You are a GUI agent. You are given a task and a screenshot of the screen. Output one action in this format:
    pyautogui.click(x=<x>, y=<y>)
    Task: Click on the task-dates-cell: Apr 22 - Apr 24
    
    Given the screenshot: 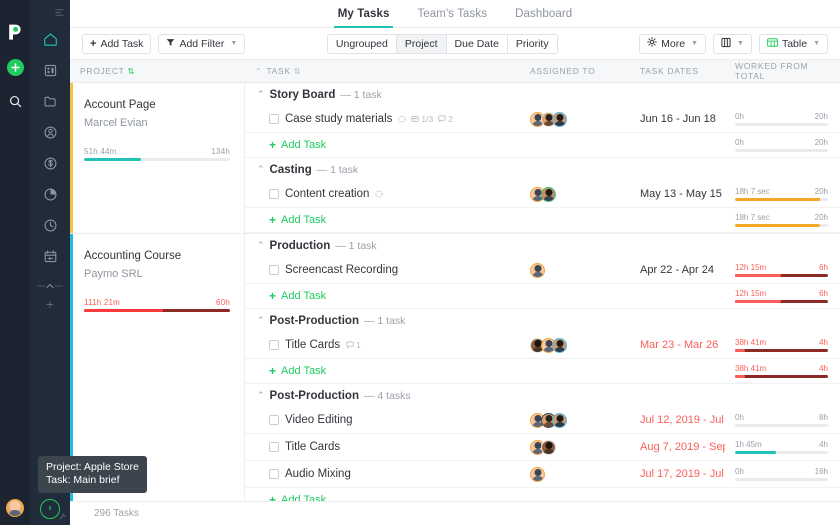 What is the action you would take?
    pyautogui.click(x=677, y=270)
    